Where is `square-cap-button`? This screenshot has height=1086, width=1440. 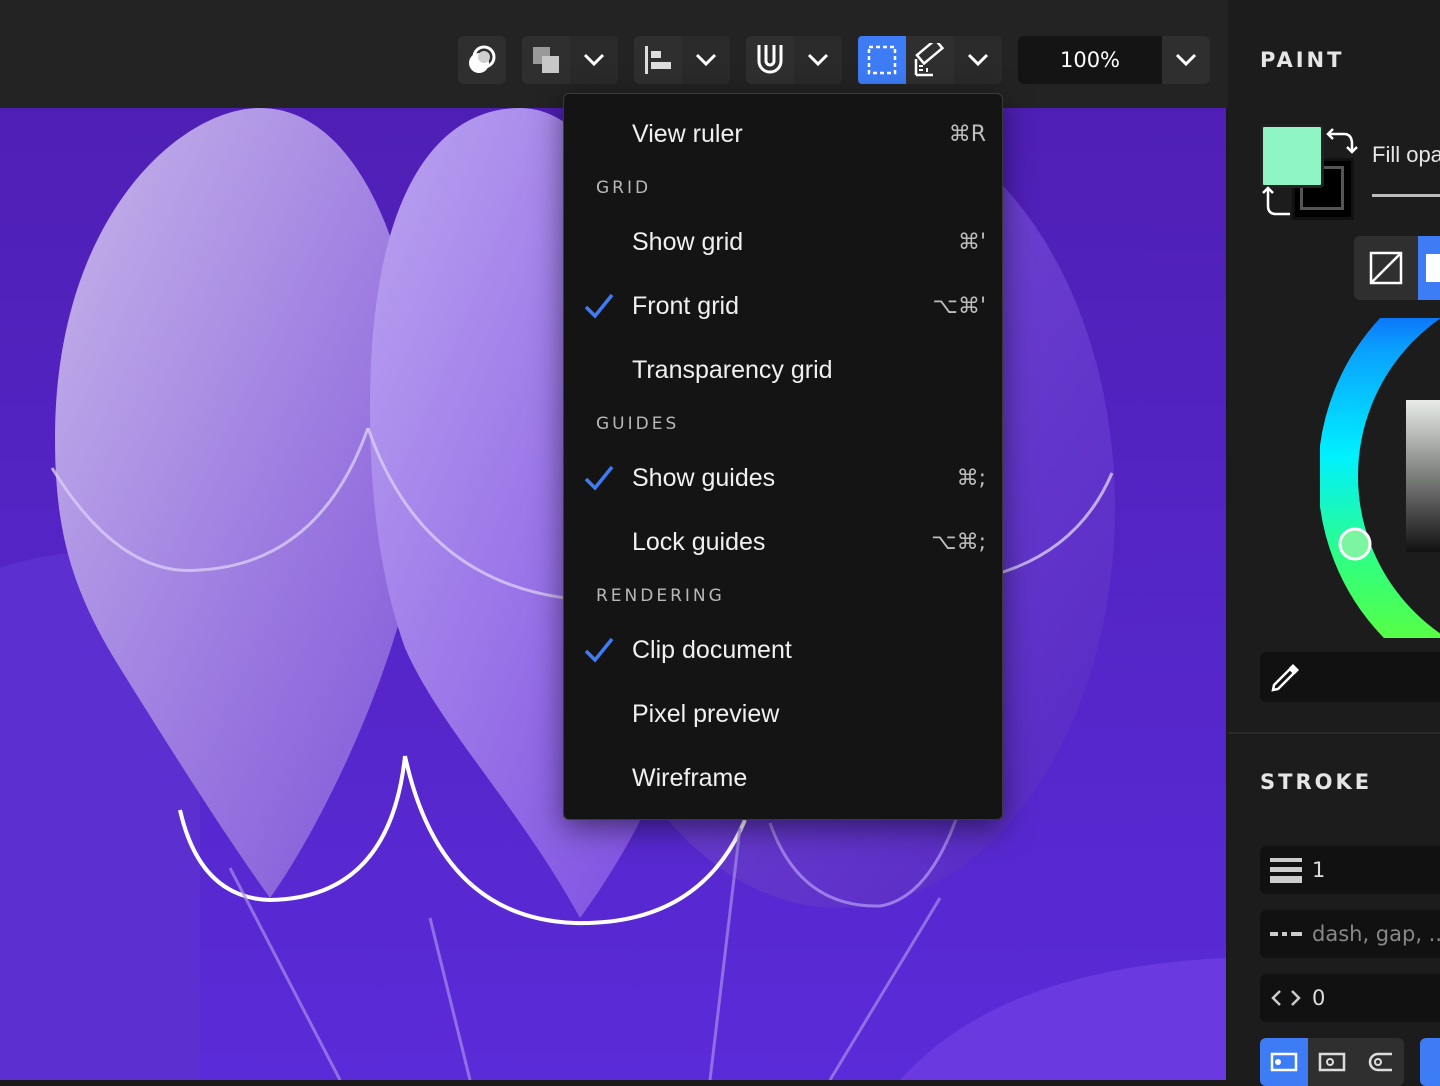
square-cap-button is located at coordinates (1332, 1062).